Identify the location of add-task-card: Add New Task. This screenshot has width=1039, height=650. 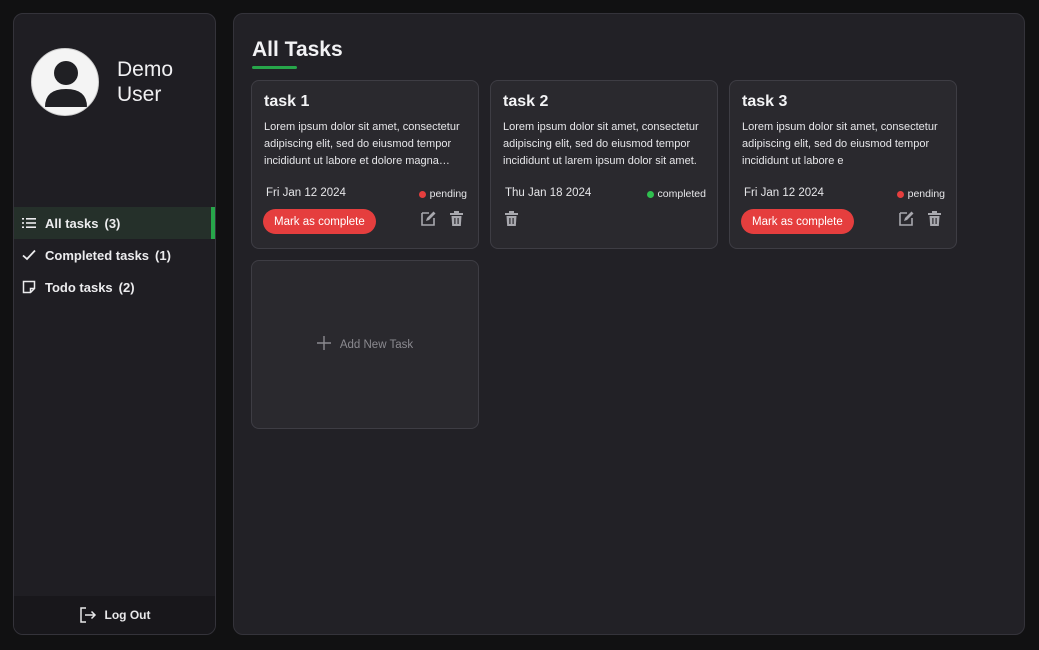
(365, 344).